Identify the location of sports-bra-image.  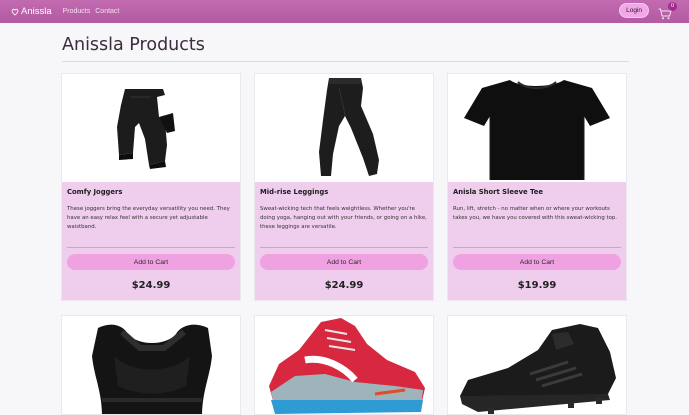
(151, 365).